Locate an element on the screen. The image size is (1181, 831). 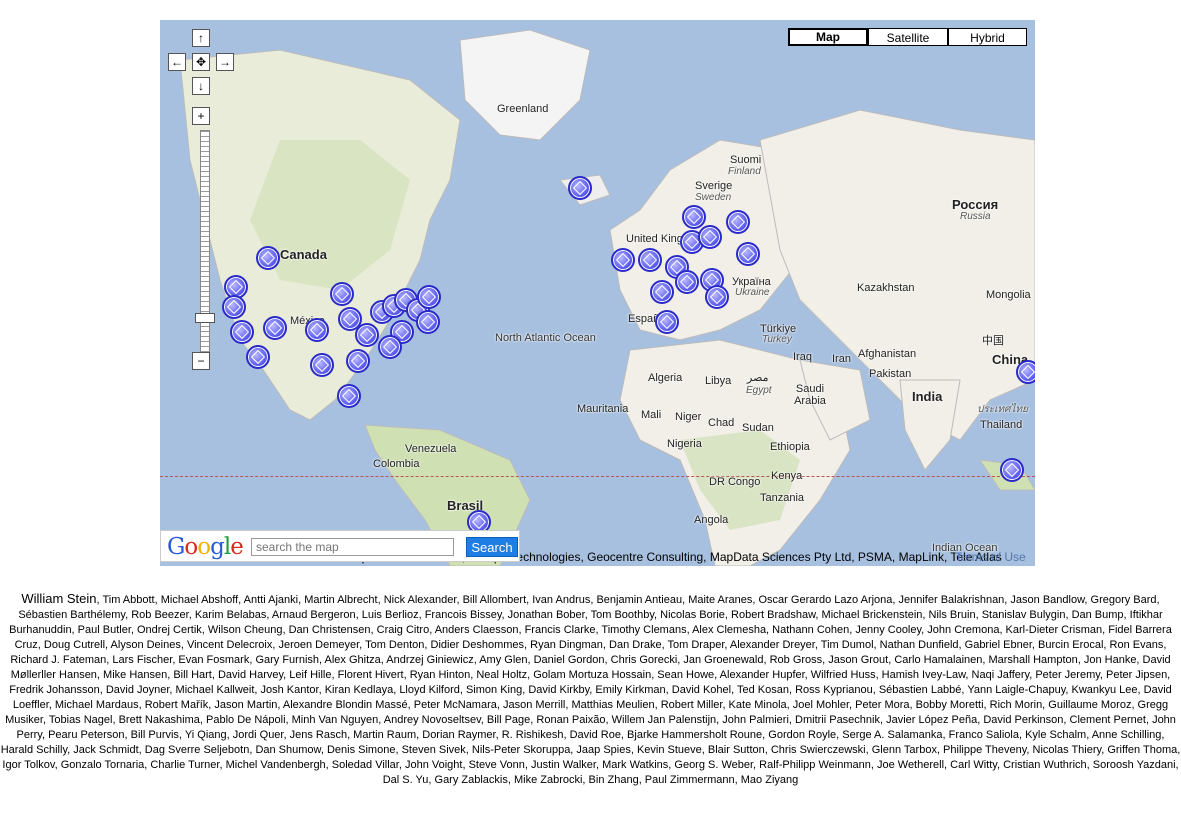
label-kenya: Kenya is located at coordinates (787, 476).